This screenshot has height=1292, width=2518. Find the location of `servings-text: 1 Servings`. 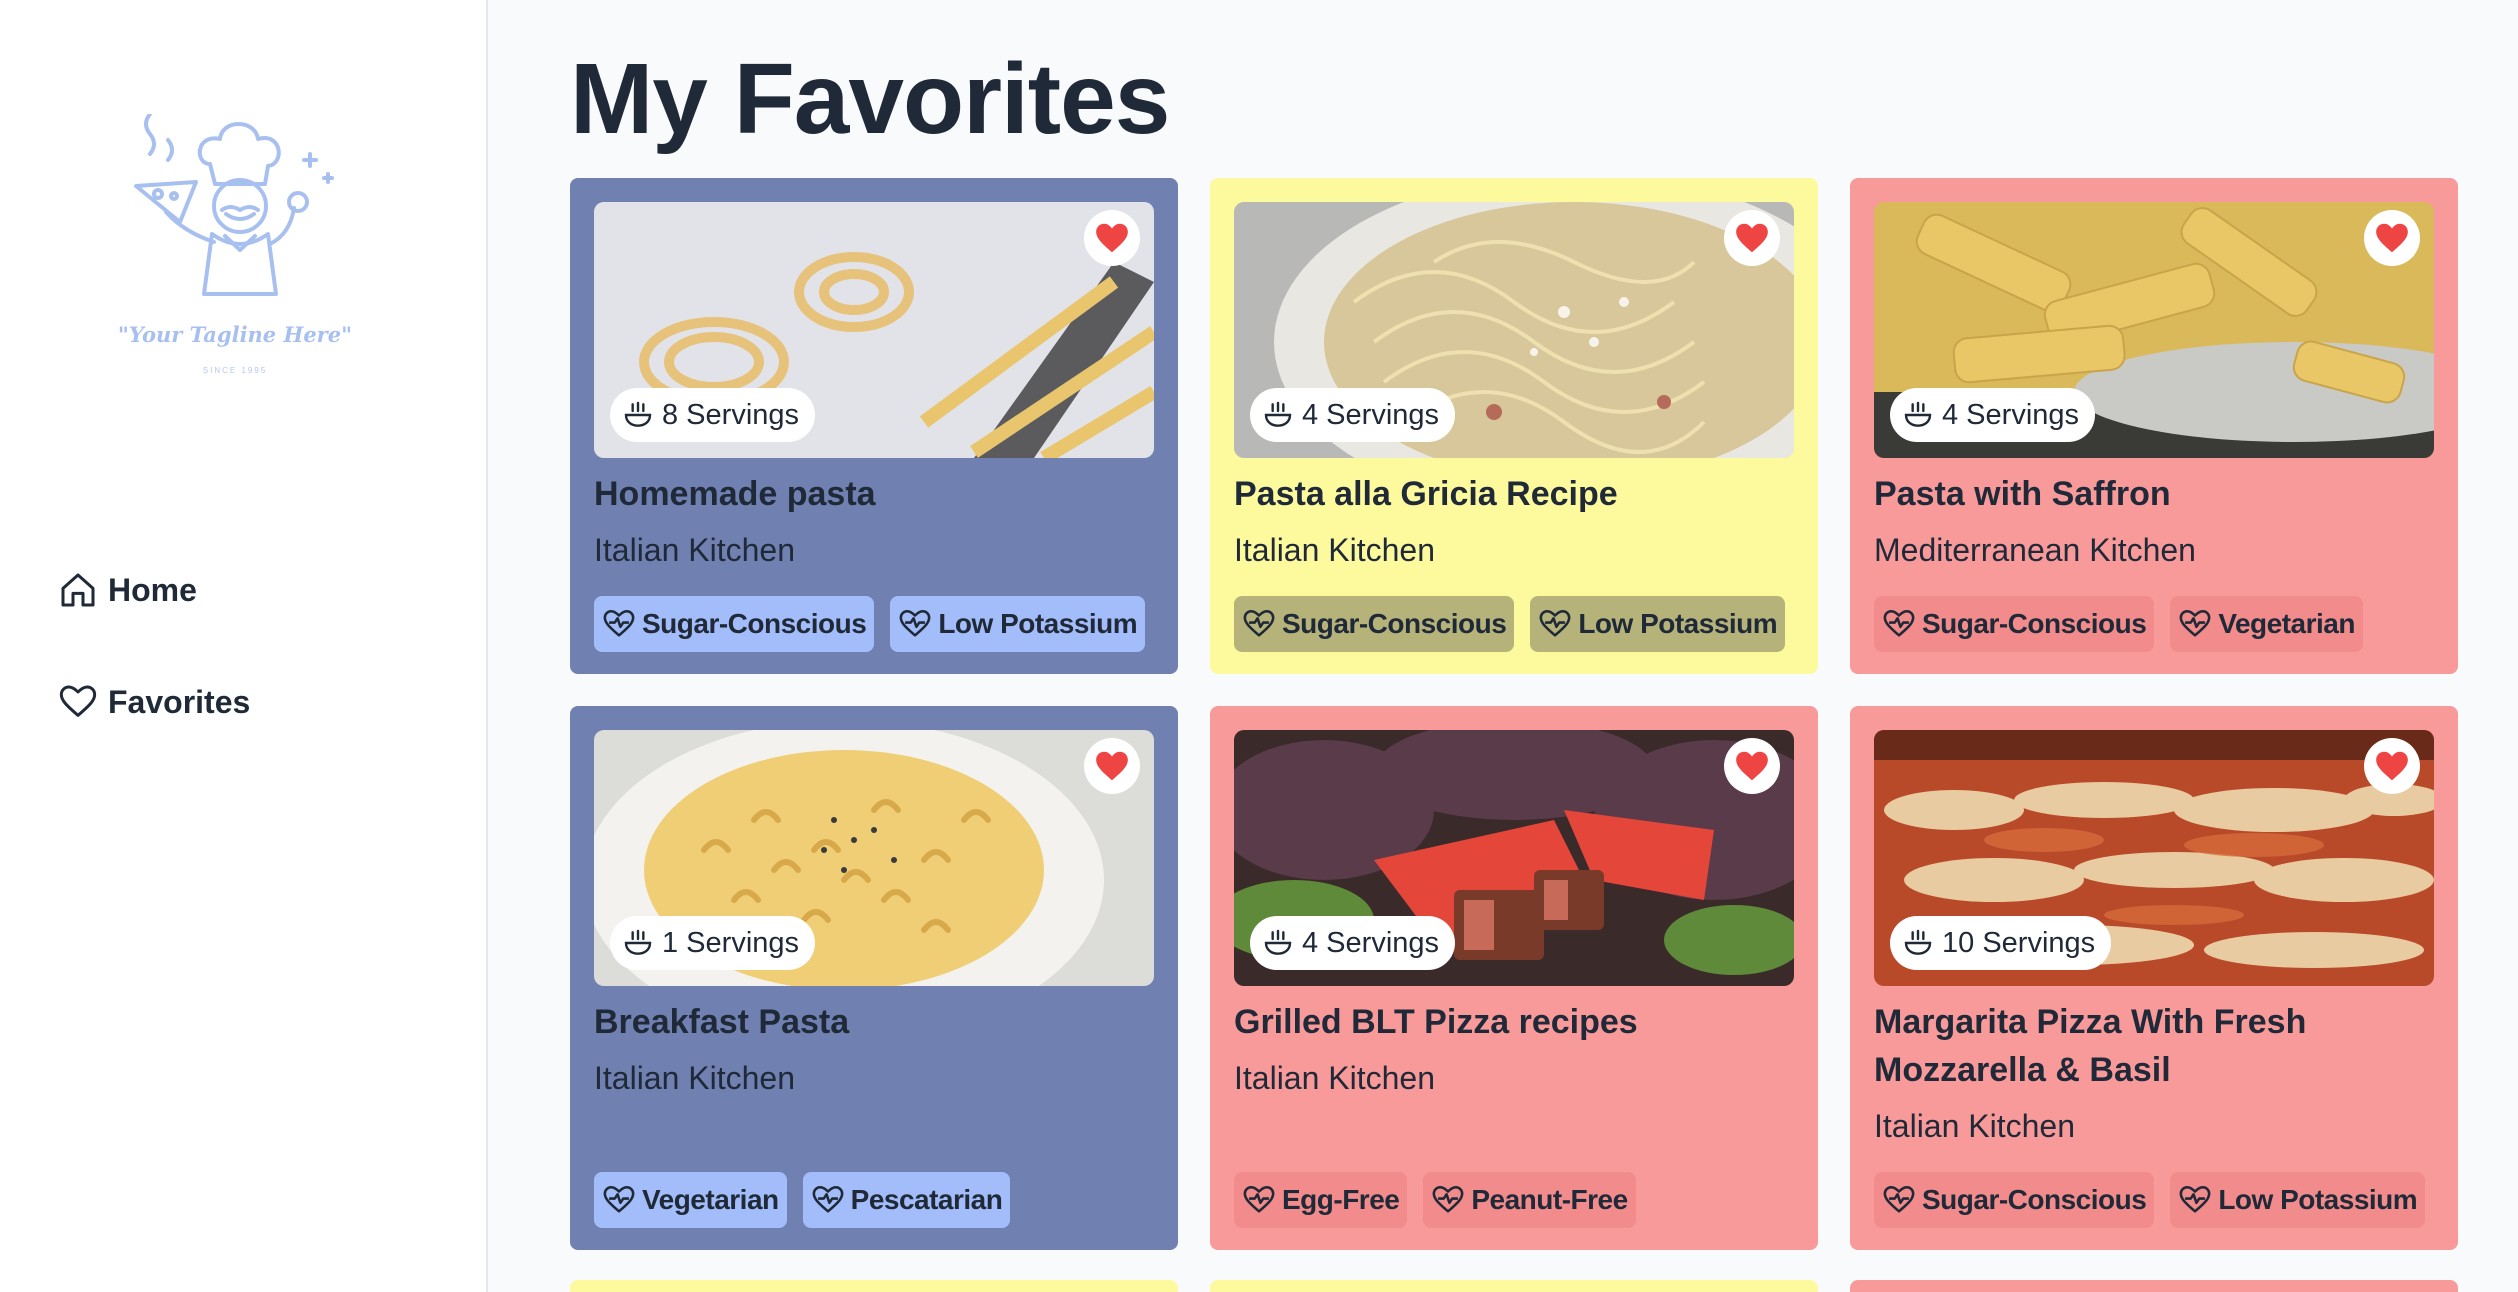

servings-text: 1 Servings is located at coordinates (731, 942).